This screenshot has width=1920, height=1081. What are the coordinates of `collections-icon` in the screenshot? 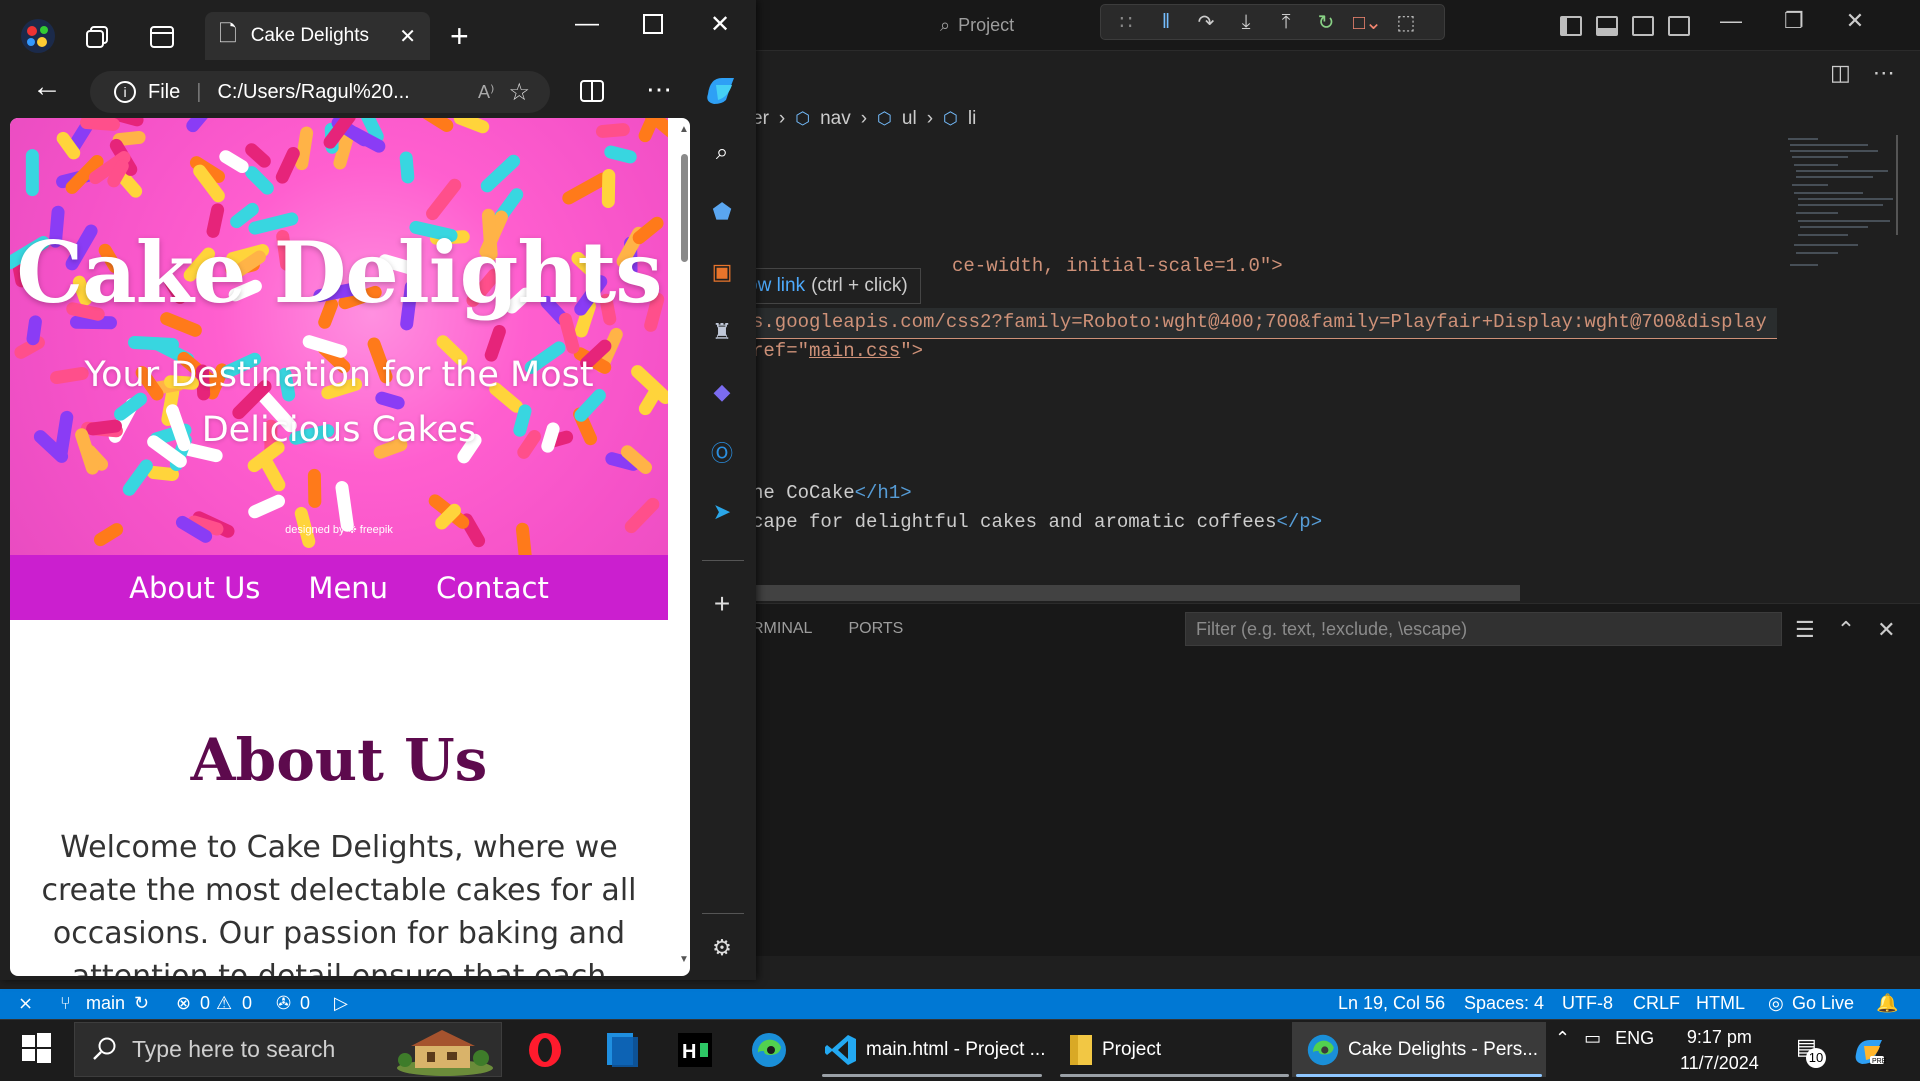 It's located at (97, 37).